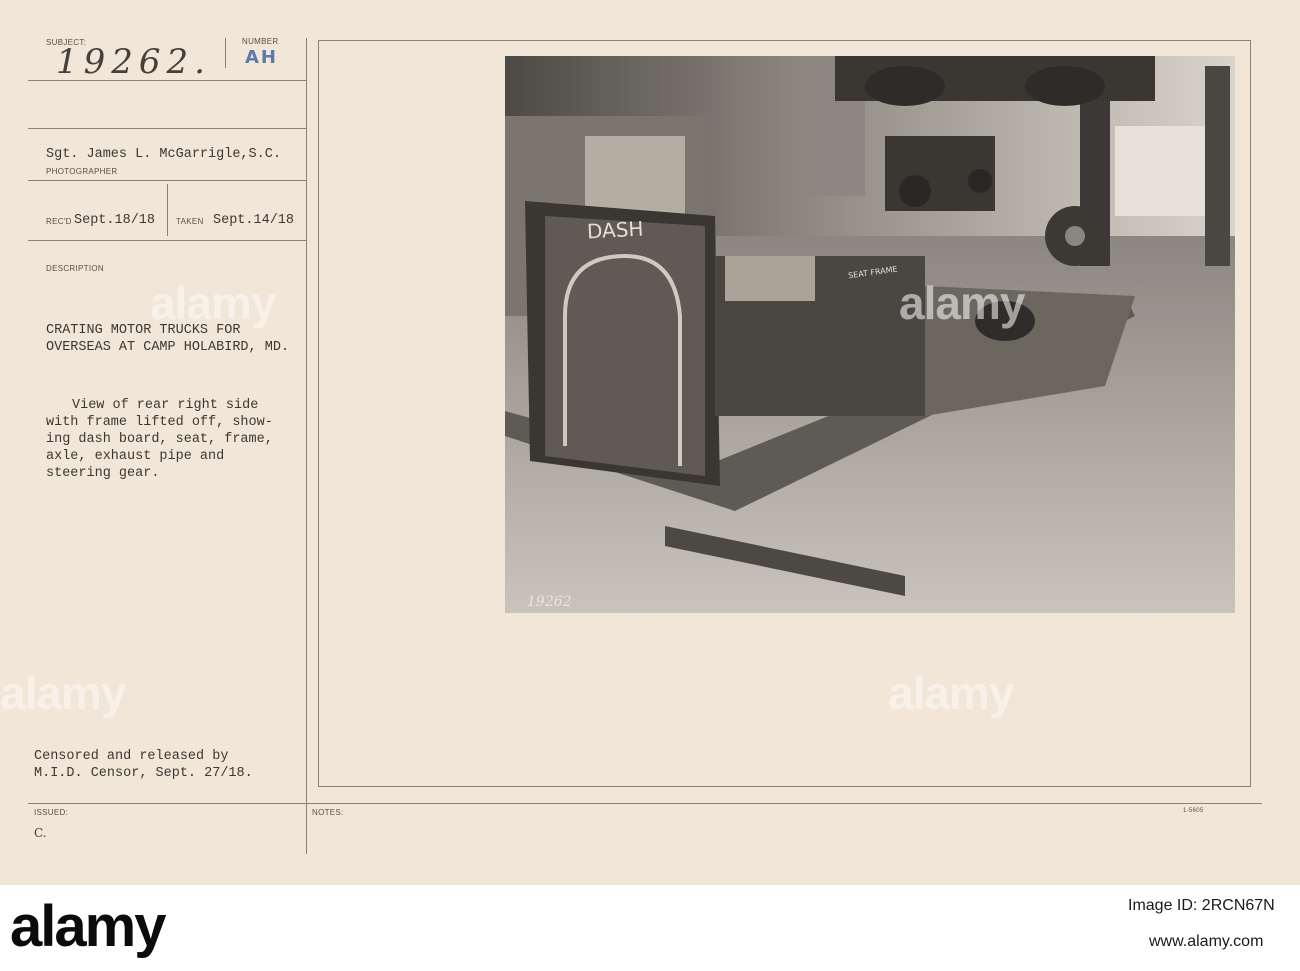 The height and width of the screenshot is (971, 1300). Describe the element at coordinates (51, 812) in the screenshot. I see `issued-label: ISSUED:` at that location.